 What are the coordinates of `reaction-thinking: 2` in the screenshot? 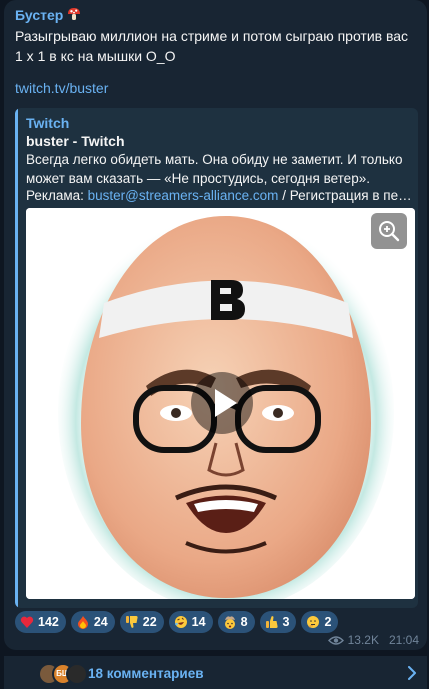 It's located at (320, 622).